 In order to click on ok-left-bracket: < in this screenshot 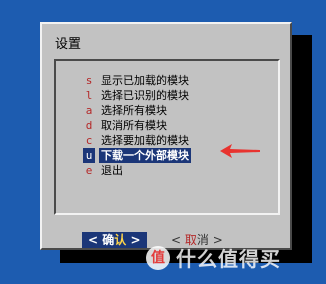, I will do `click(93, 240)`.